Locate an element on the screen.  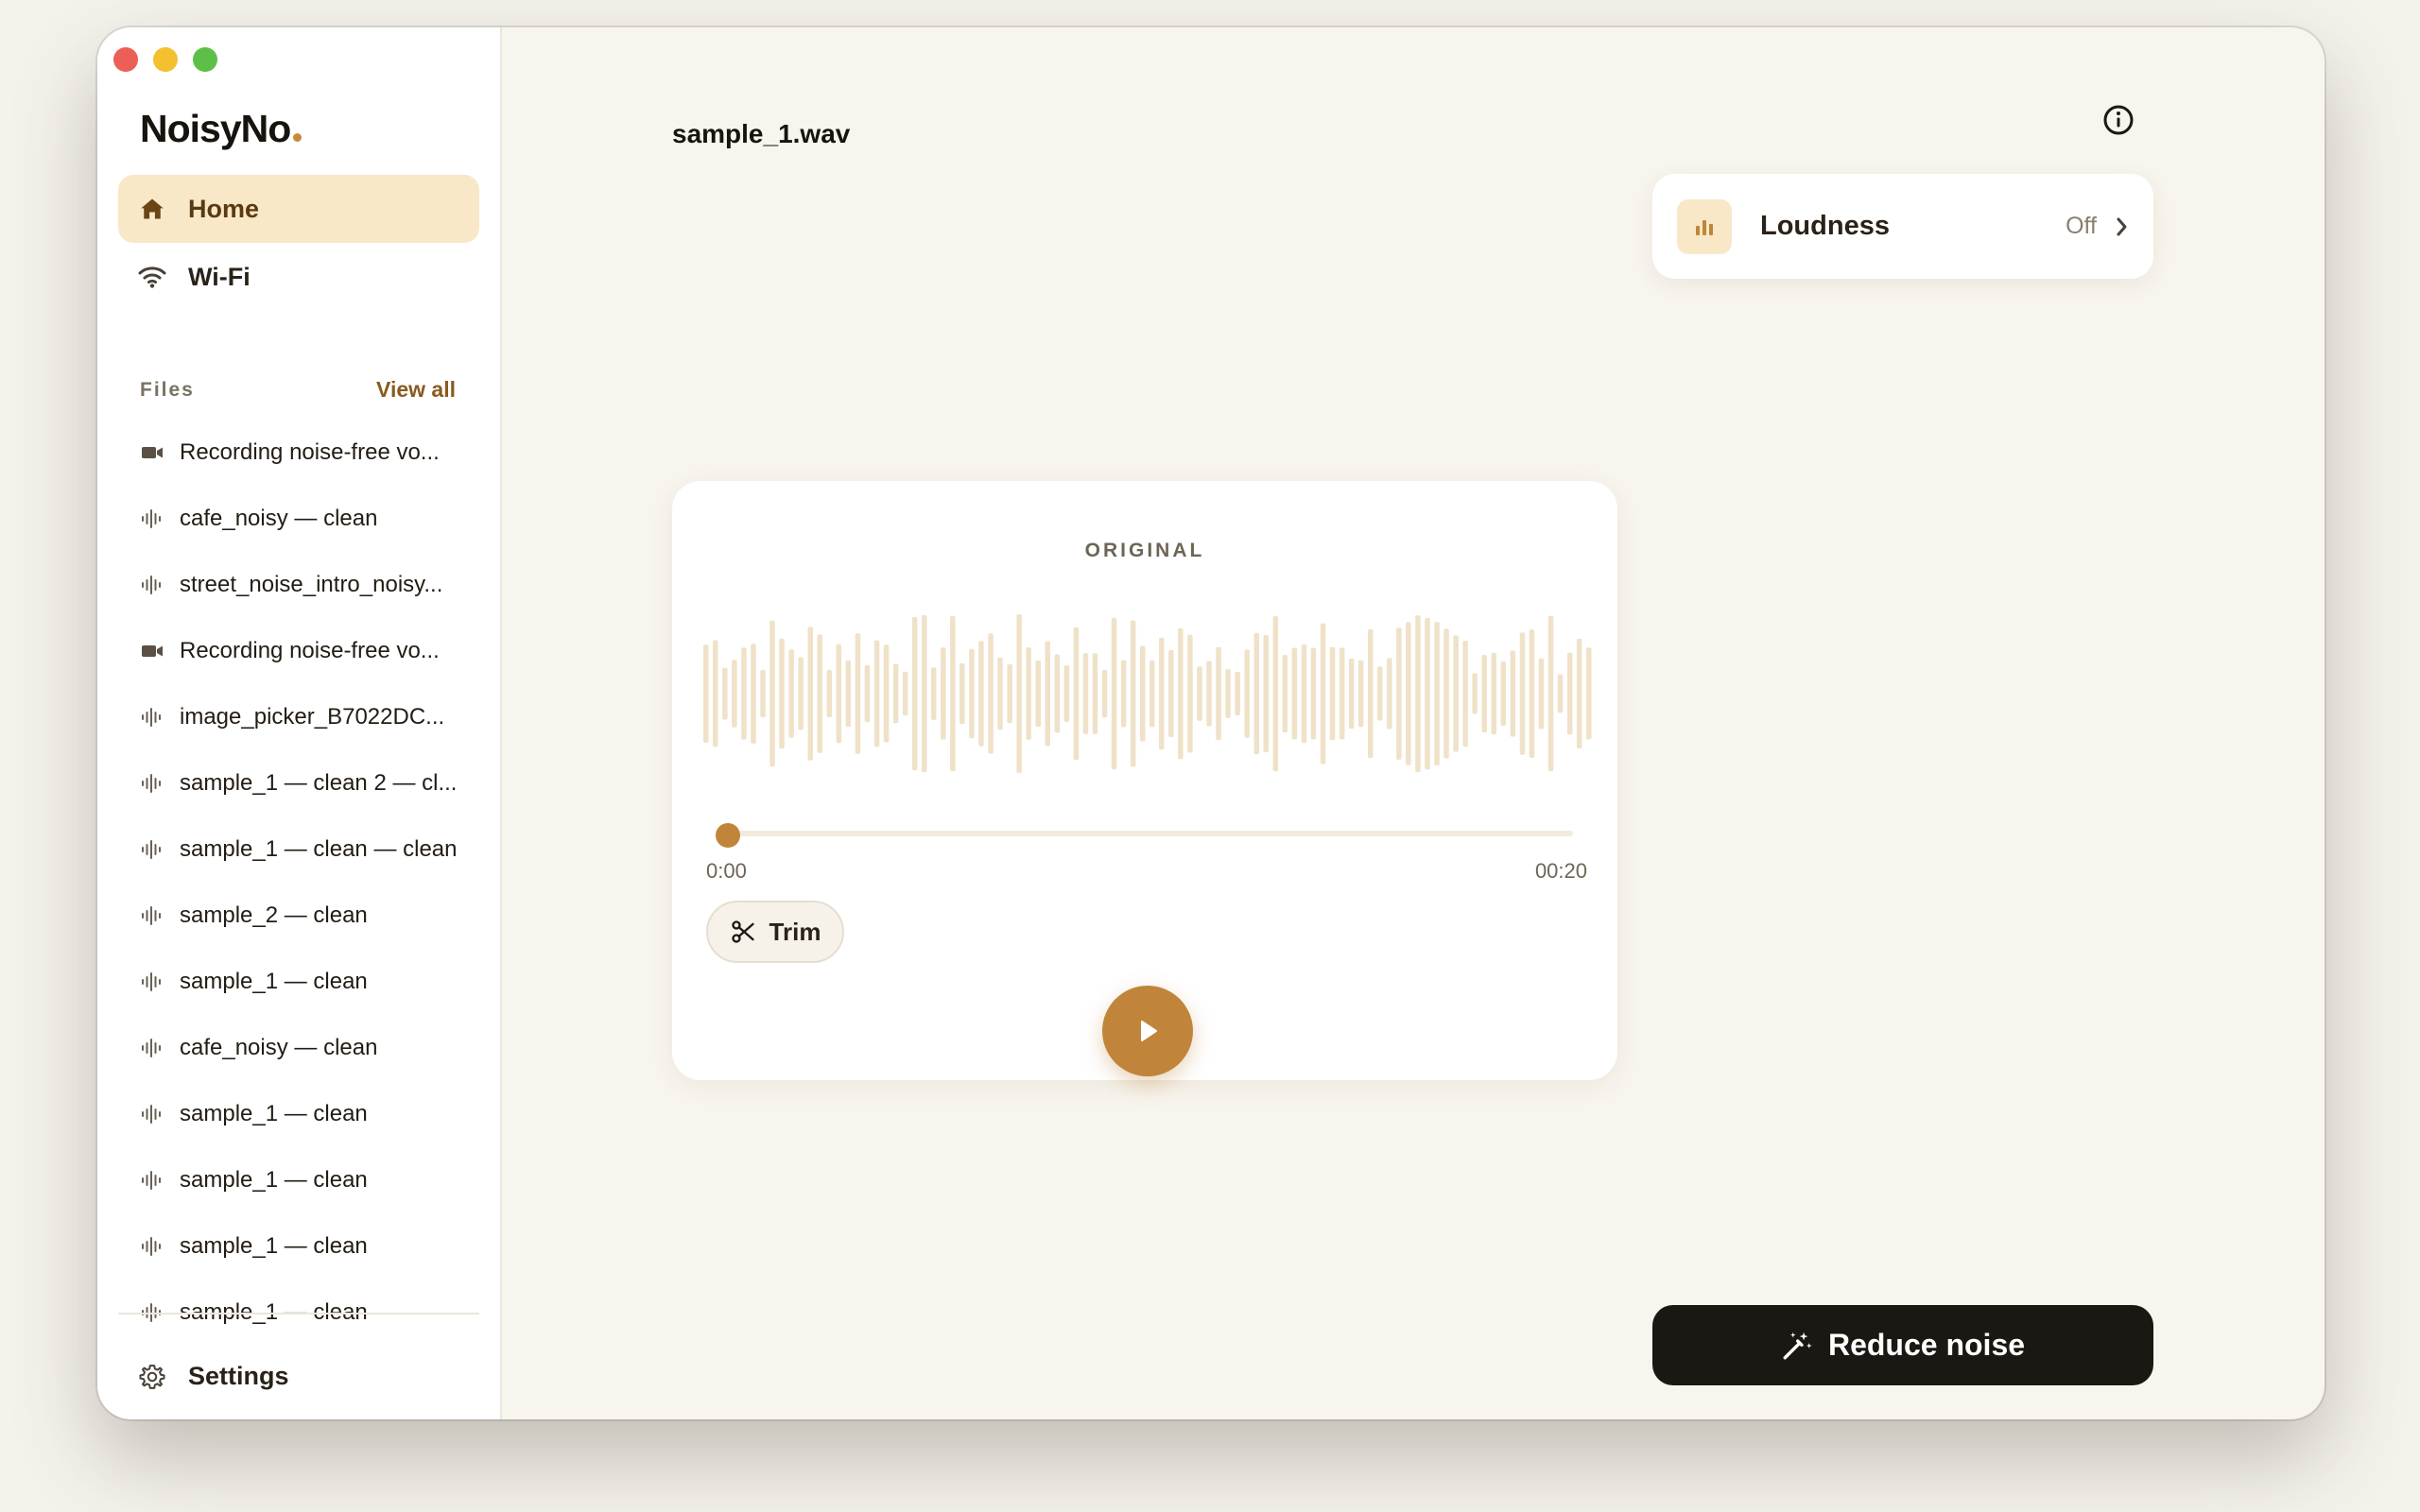
play-button is located at coordinates (1147, 1031).